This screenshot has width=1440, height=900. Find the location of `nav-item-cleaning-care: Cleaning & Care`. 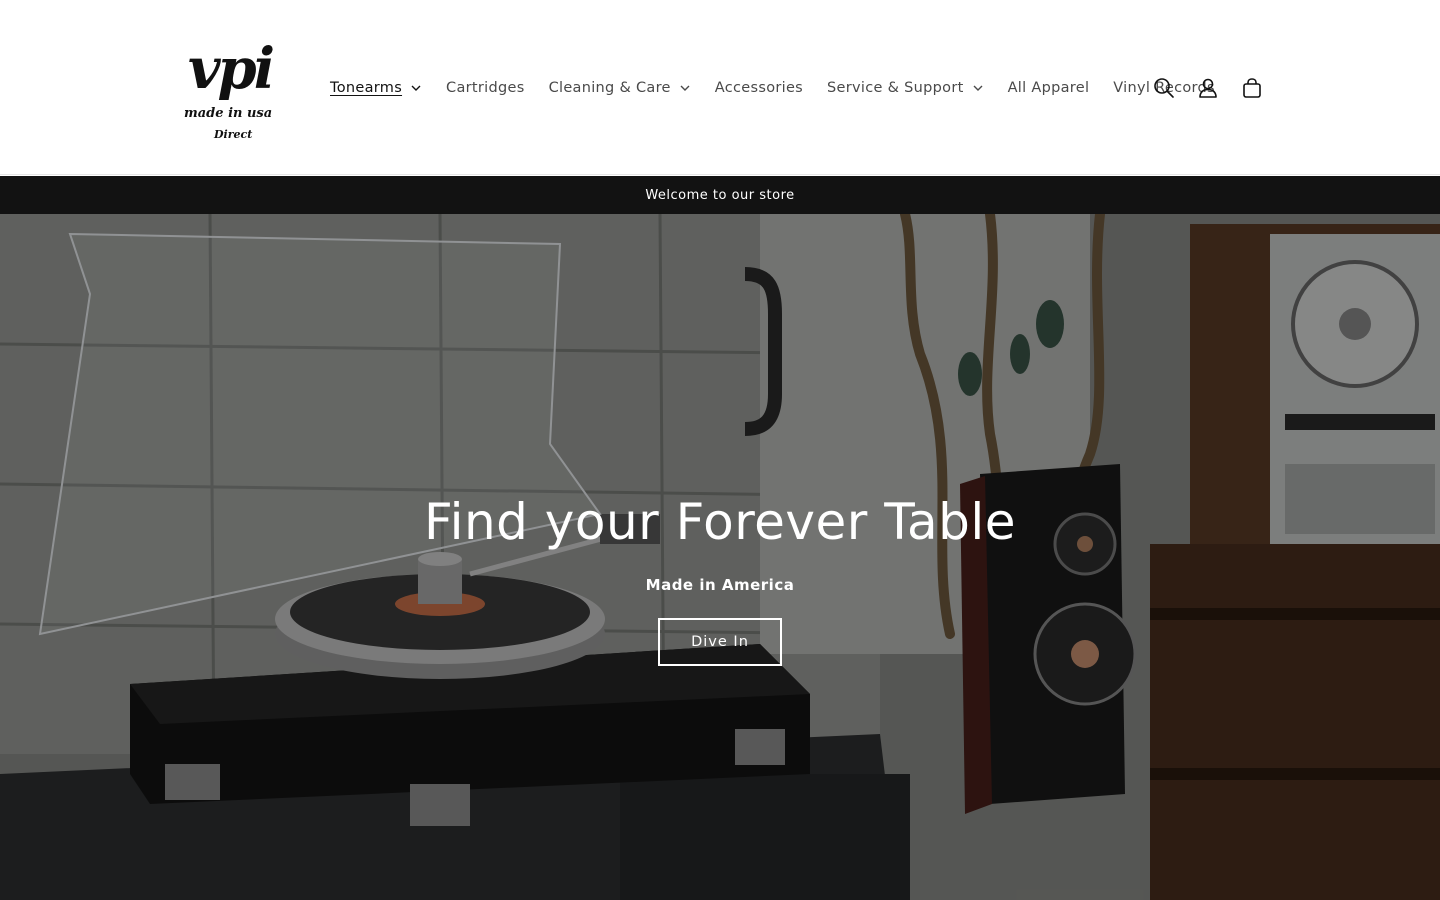

nav-item-cleaning-care: Cleaning & Care is located at coordinates (620, 88).